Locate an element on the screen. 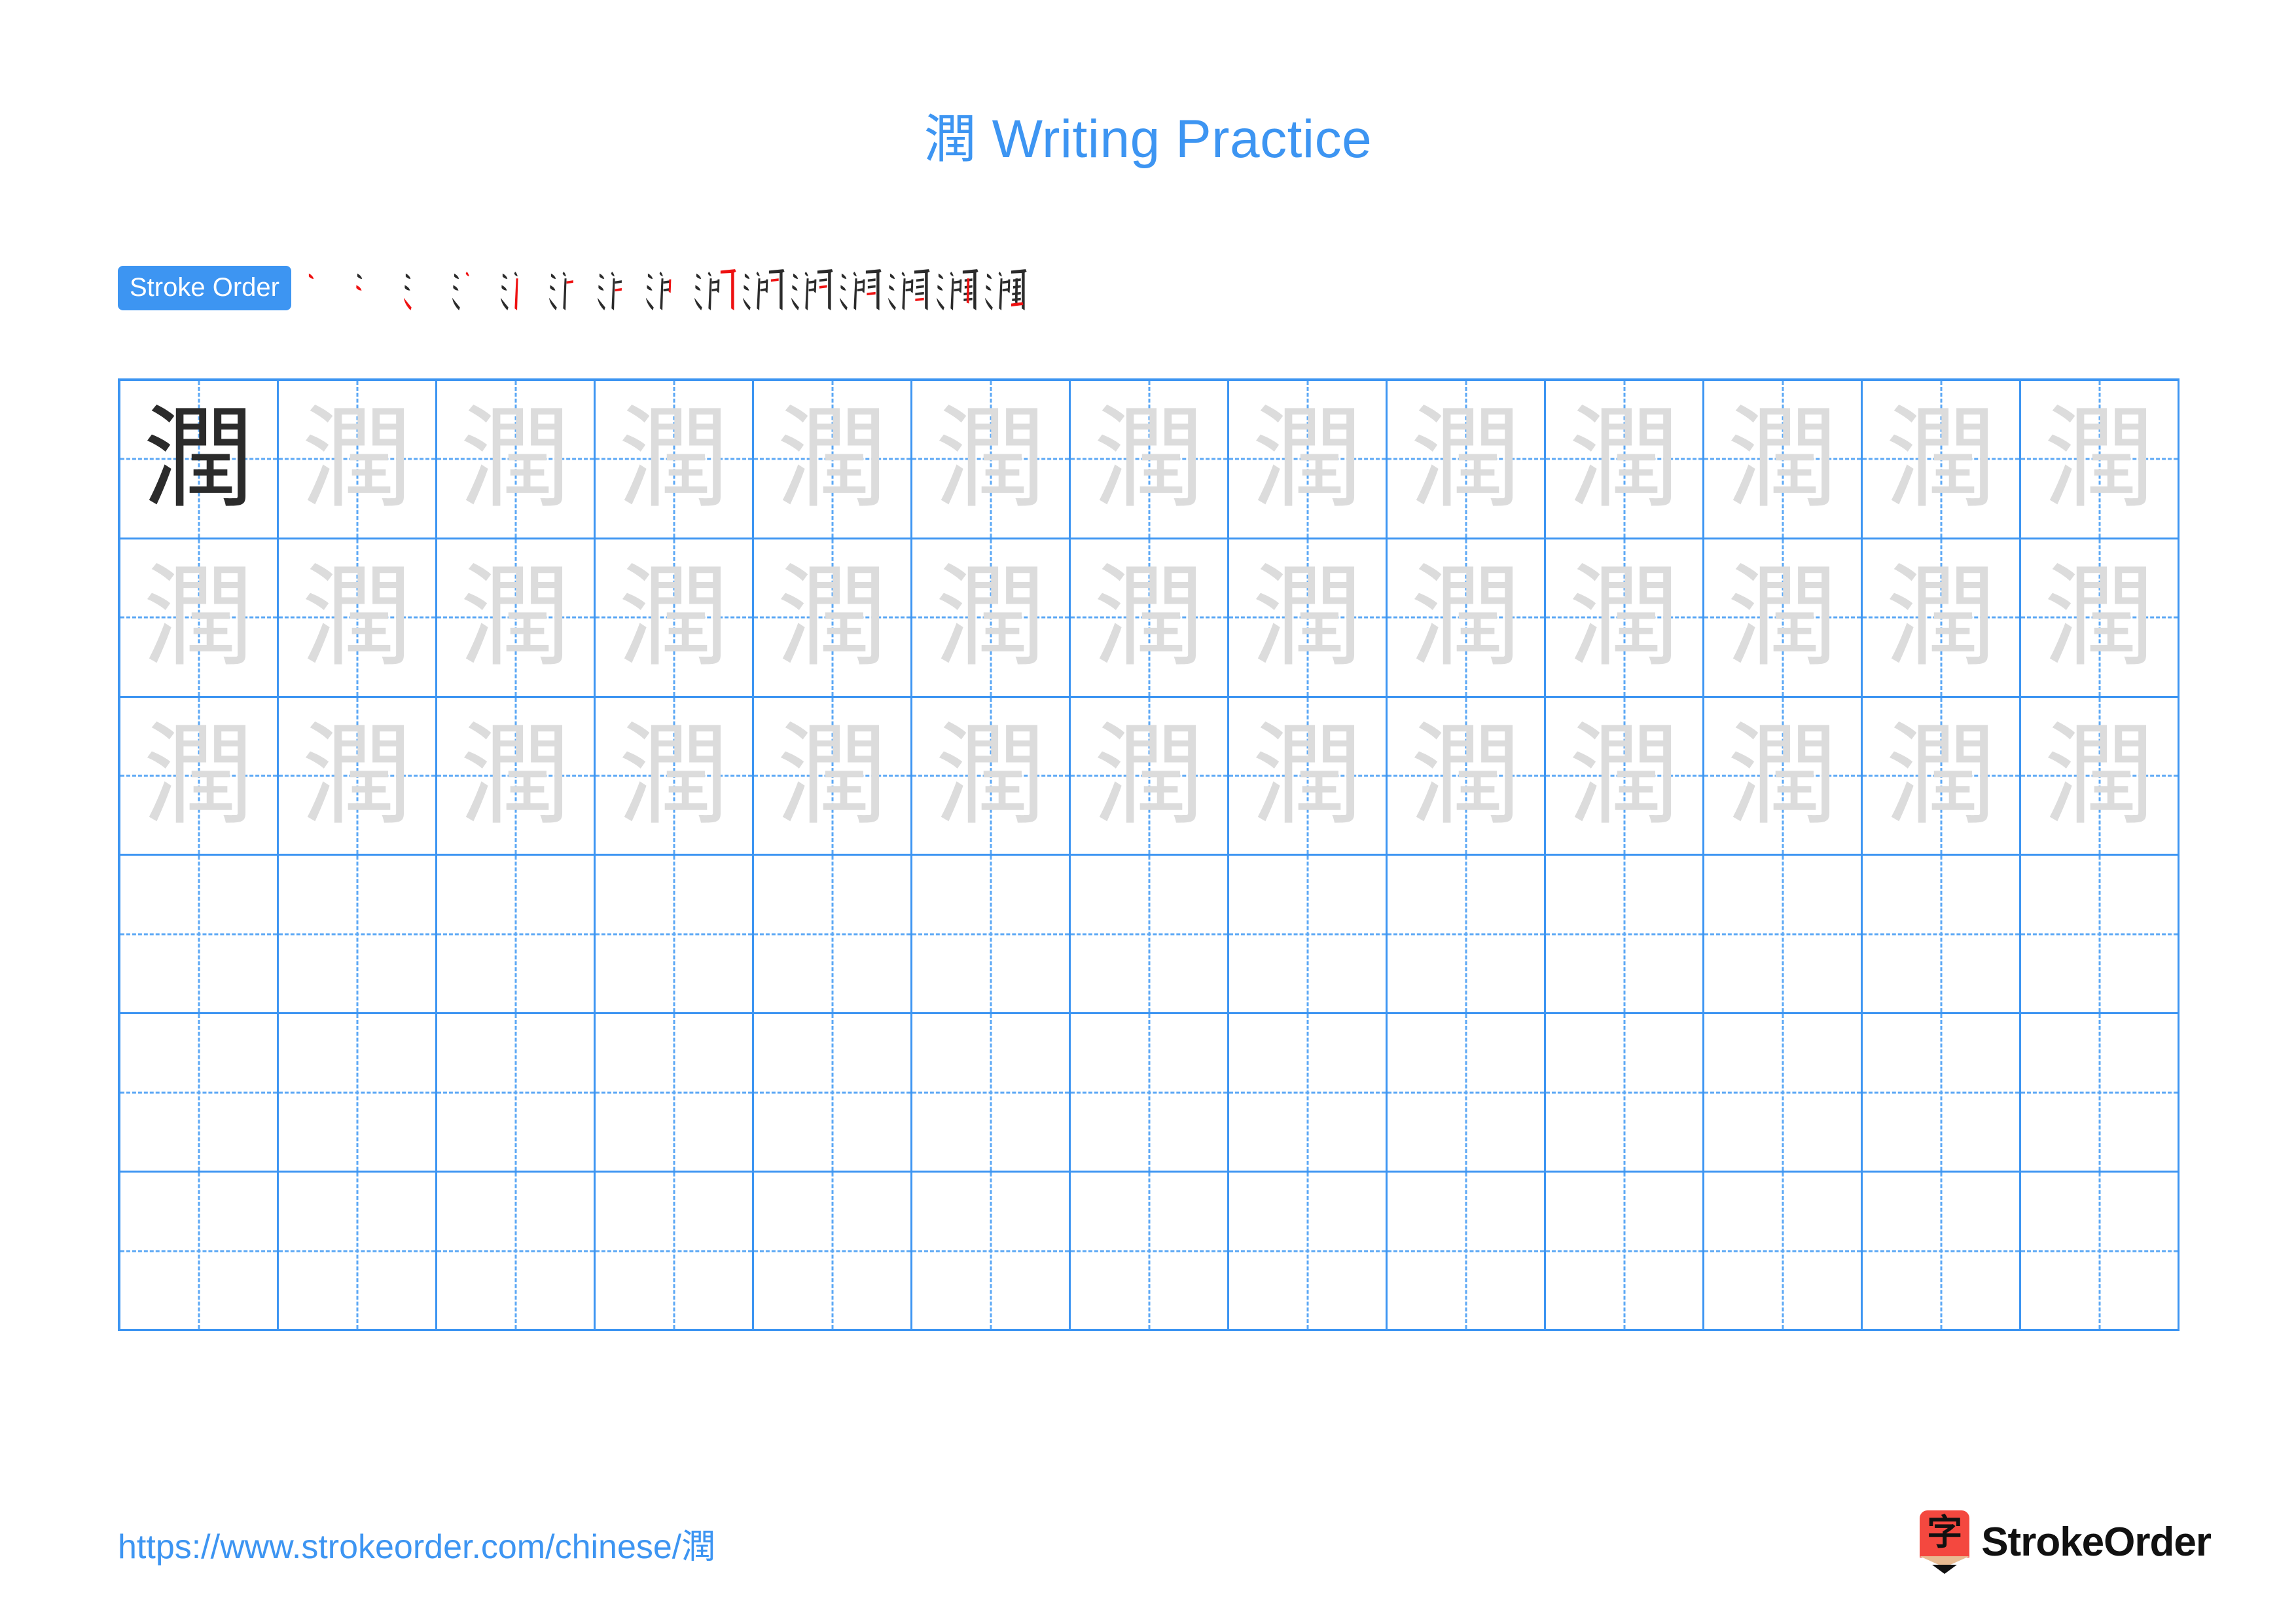  source-url-character: 潤 is located at coordinates (698, 1547).